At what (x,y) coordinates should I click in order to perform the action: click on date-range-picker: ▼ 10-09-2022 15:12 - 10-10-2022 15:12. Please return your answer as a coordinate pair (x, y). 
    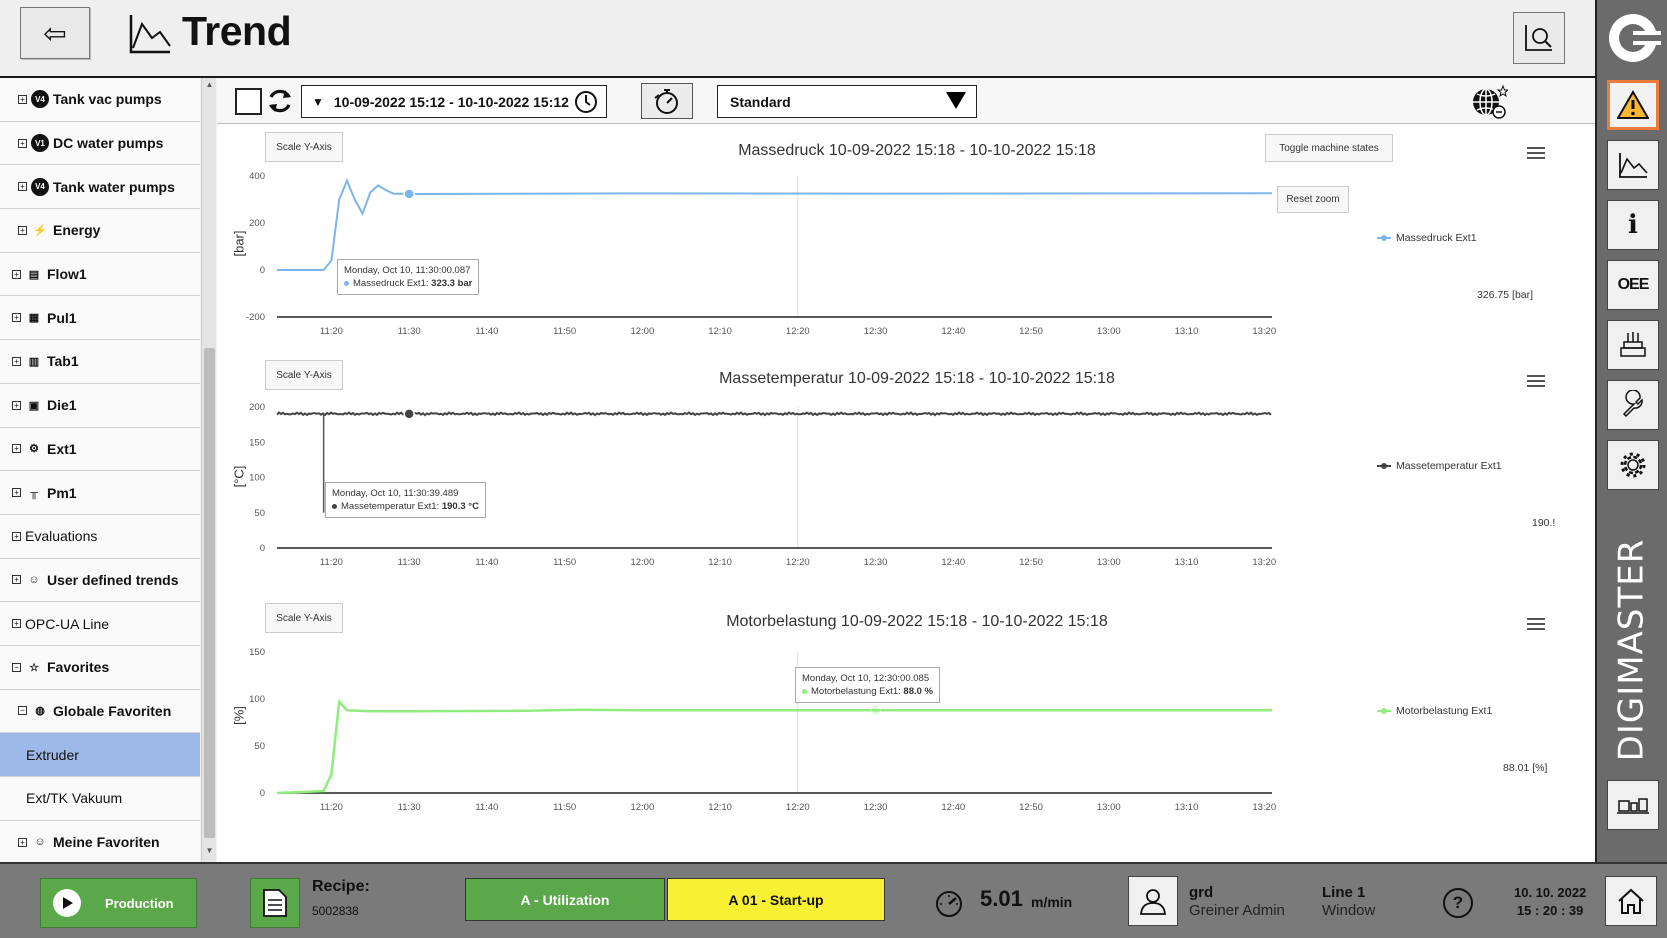
    Looking at the image, I should click on (454, 101).